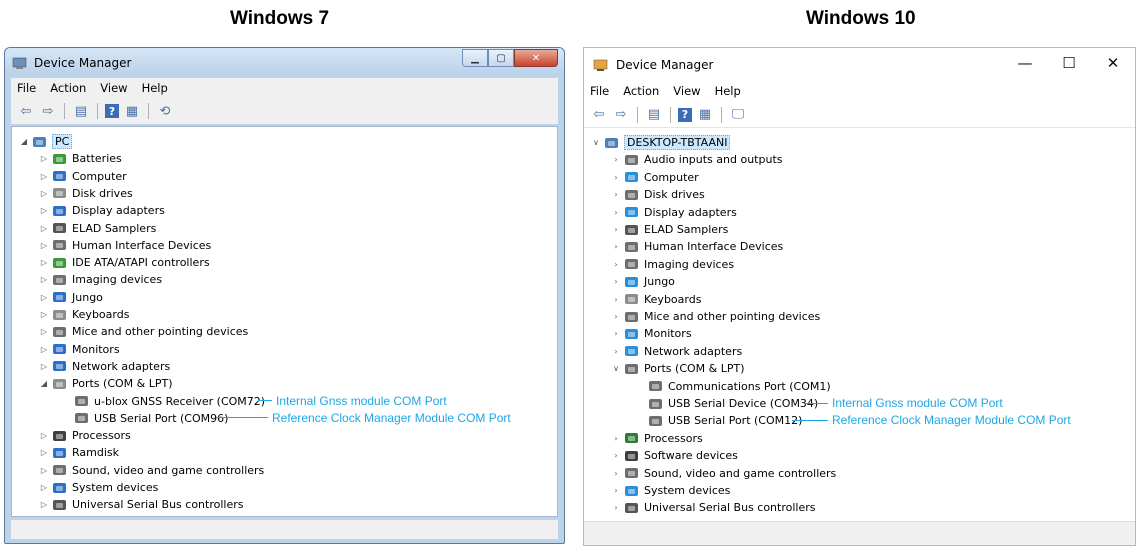 The image size is (1136, 546). Describe the element at coordinates (45, 141) in the screenshot. I see `tree-root-node: ◢ PC` at that location.